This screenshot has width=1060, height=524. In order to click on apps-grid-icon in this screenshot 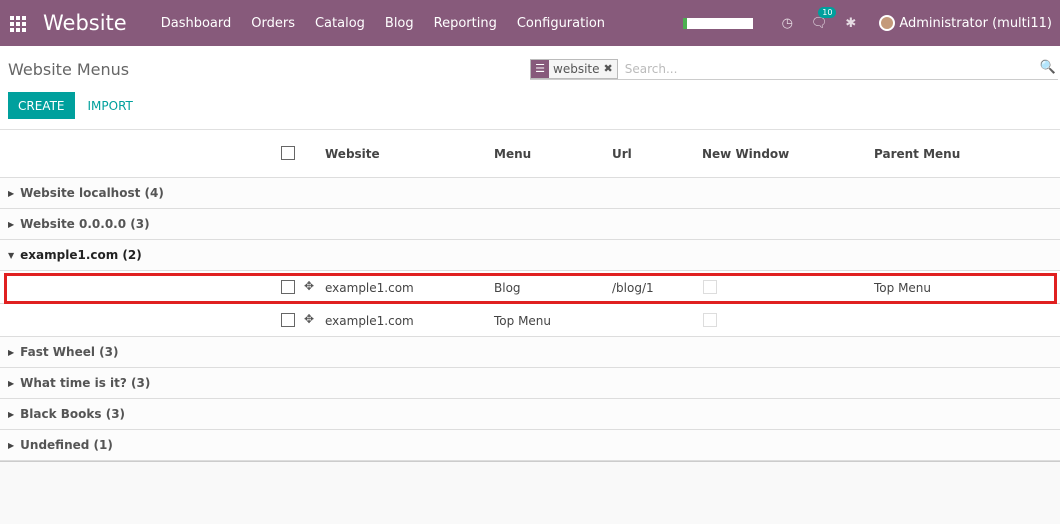, I will do `click(19, 24)`.